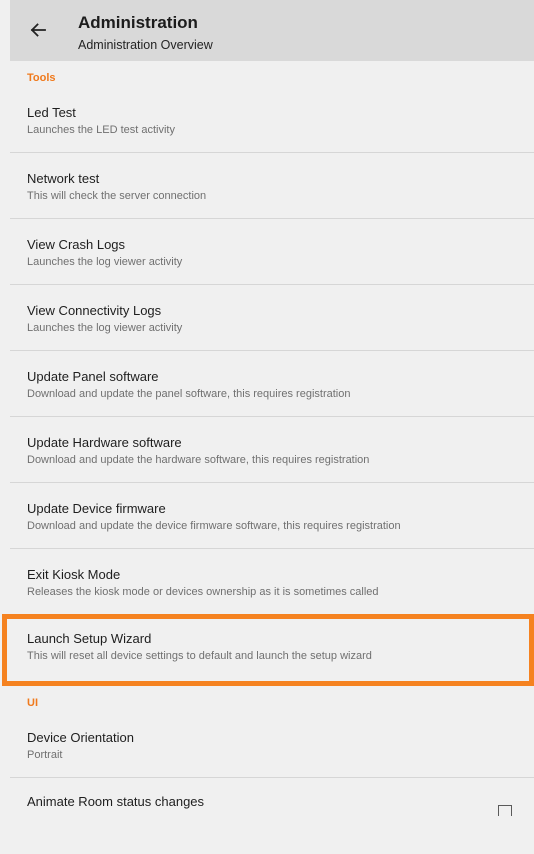 Image resolution: width=534 pixels, height=854 pixels. Describe the element at coordinates (76, 244) in the screenshot. I see `pref-title: View Crash Logs` at that location.